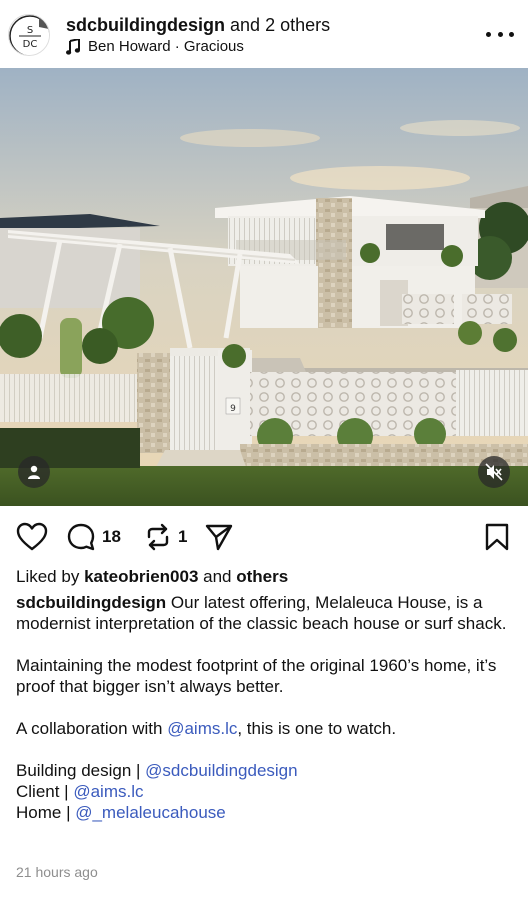  Describe the element at coordinates (81, 537) in the screenshot. I see `comment-icon` at that location.